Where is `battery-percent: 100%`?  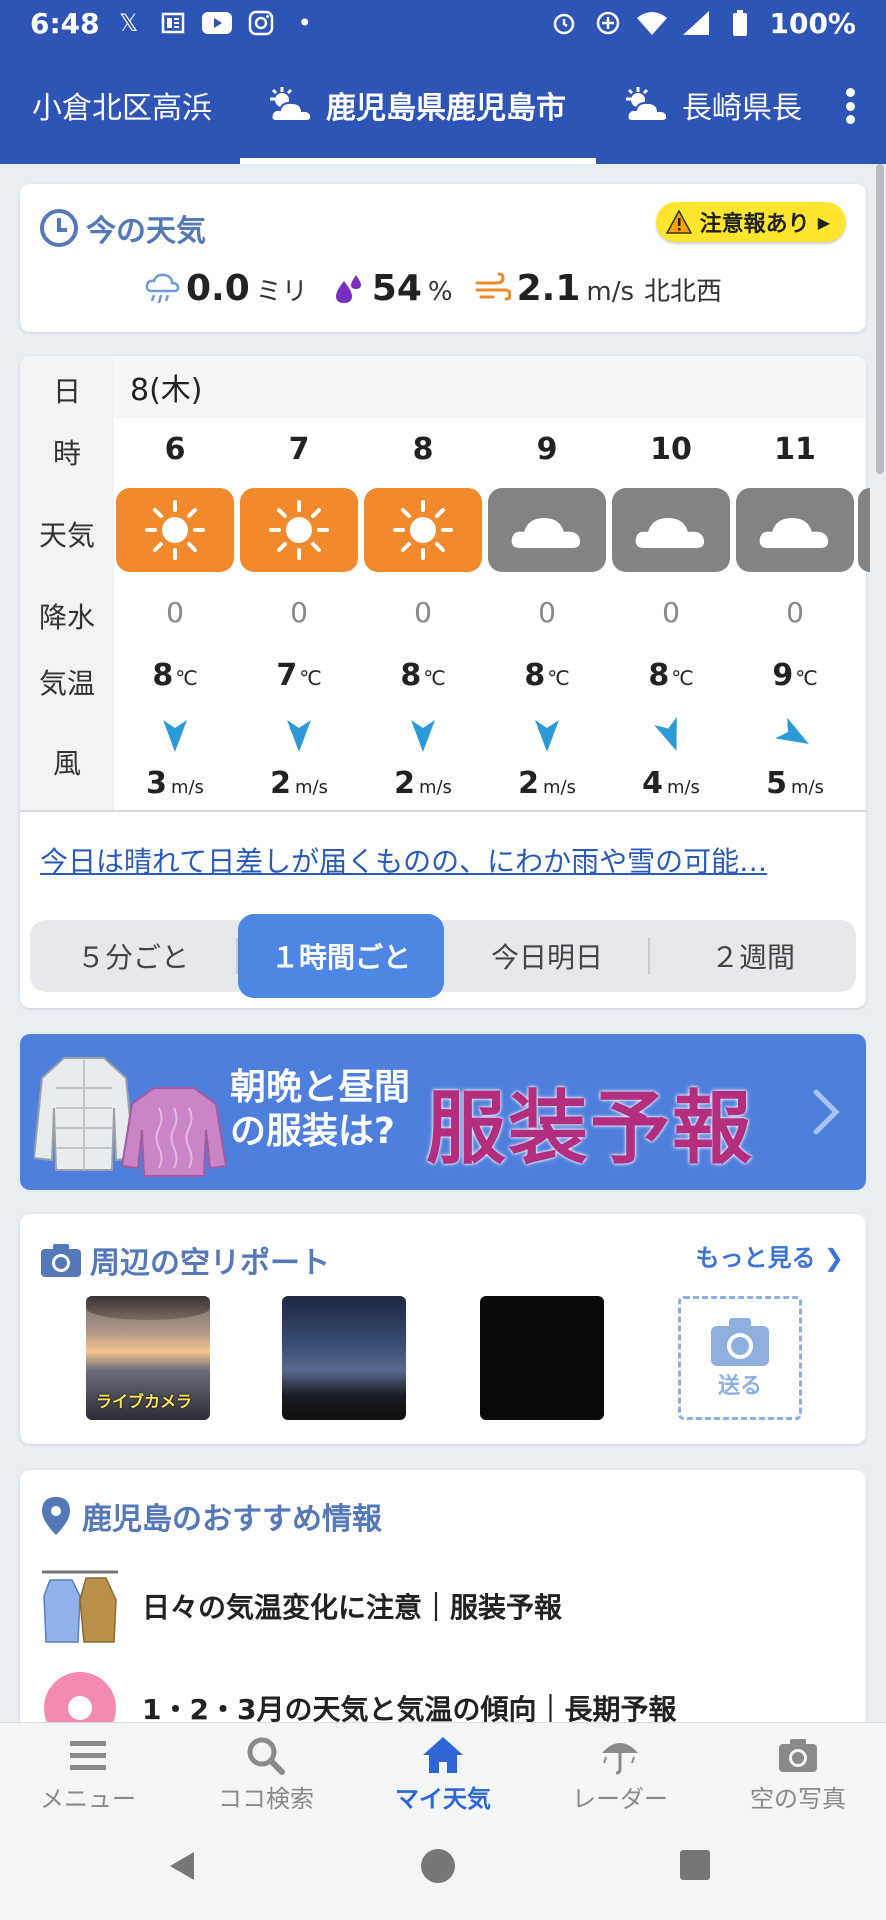 battery-percent: 100% is located at coordinates (812, 23).